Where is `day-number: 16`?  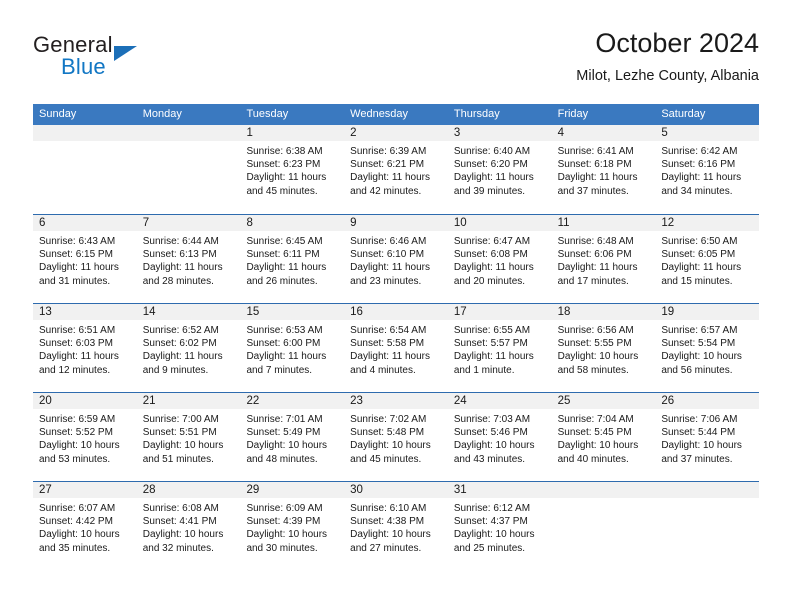 day-number: 16 is located at coordinates (356, 312).